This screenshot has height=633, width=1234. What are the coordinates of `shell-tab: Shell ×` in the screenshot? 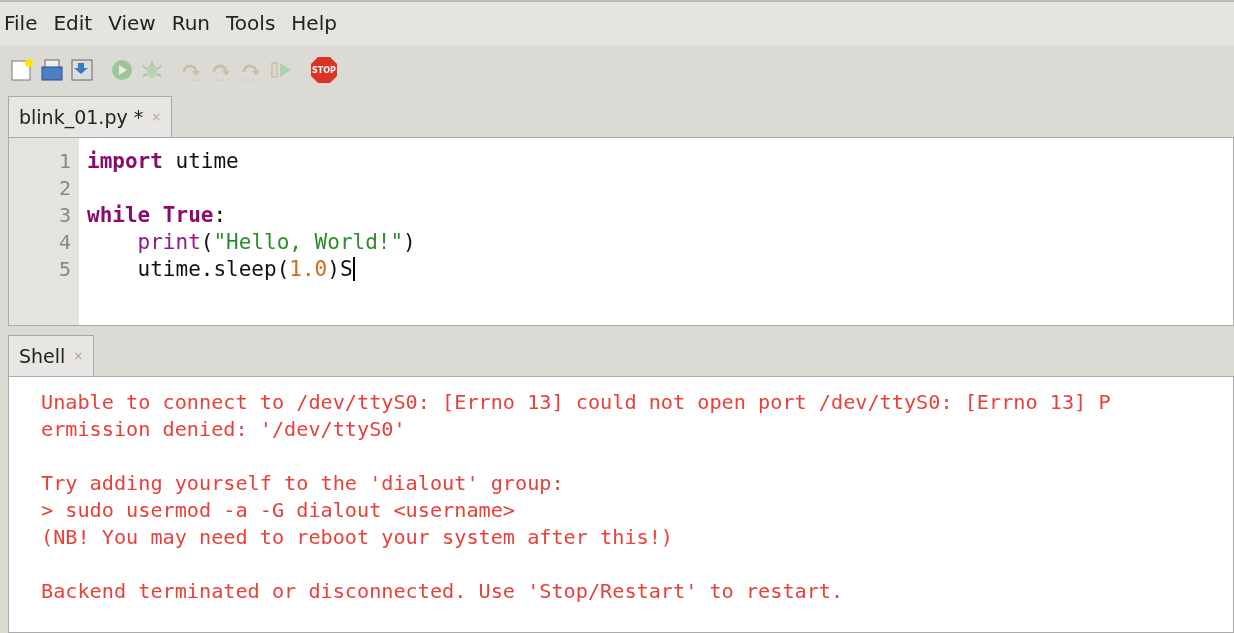 It's located at (51, 355).